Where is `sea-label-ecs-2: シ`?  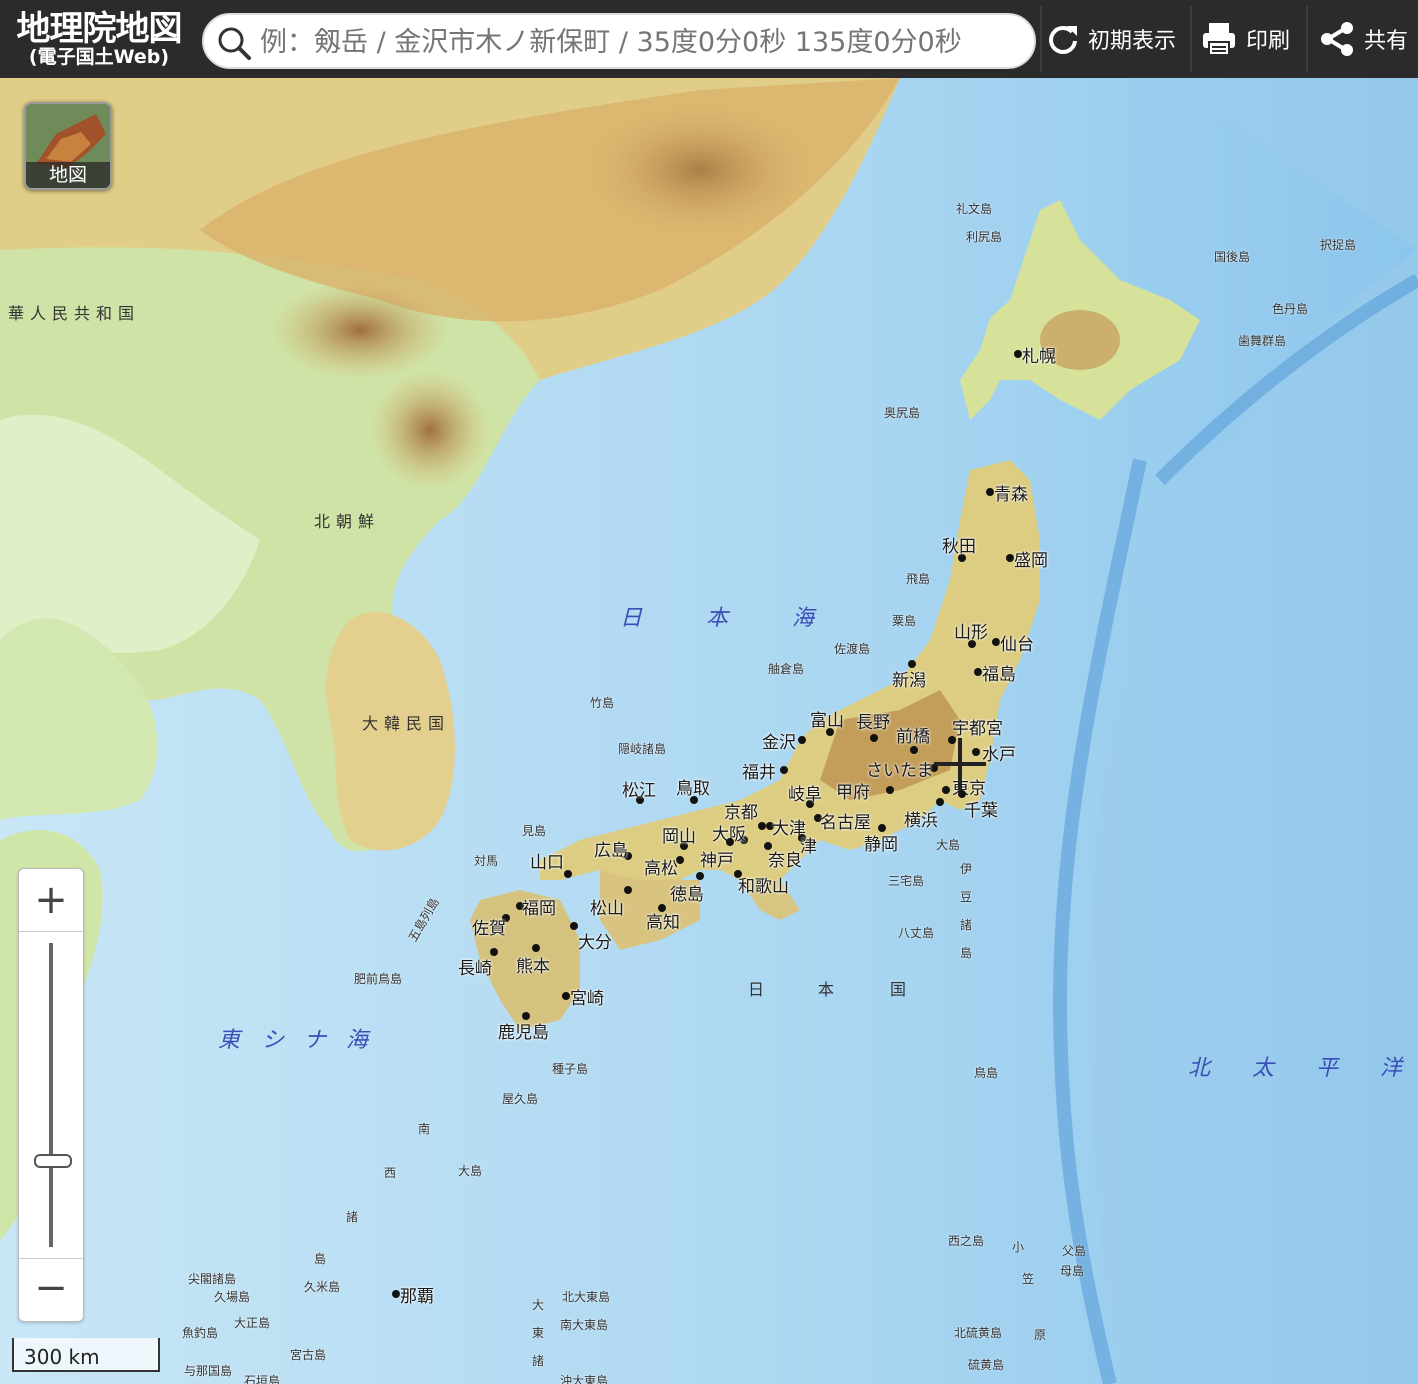
sea-label-ecs-2: シ is located at coordinates (273, 1040).